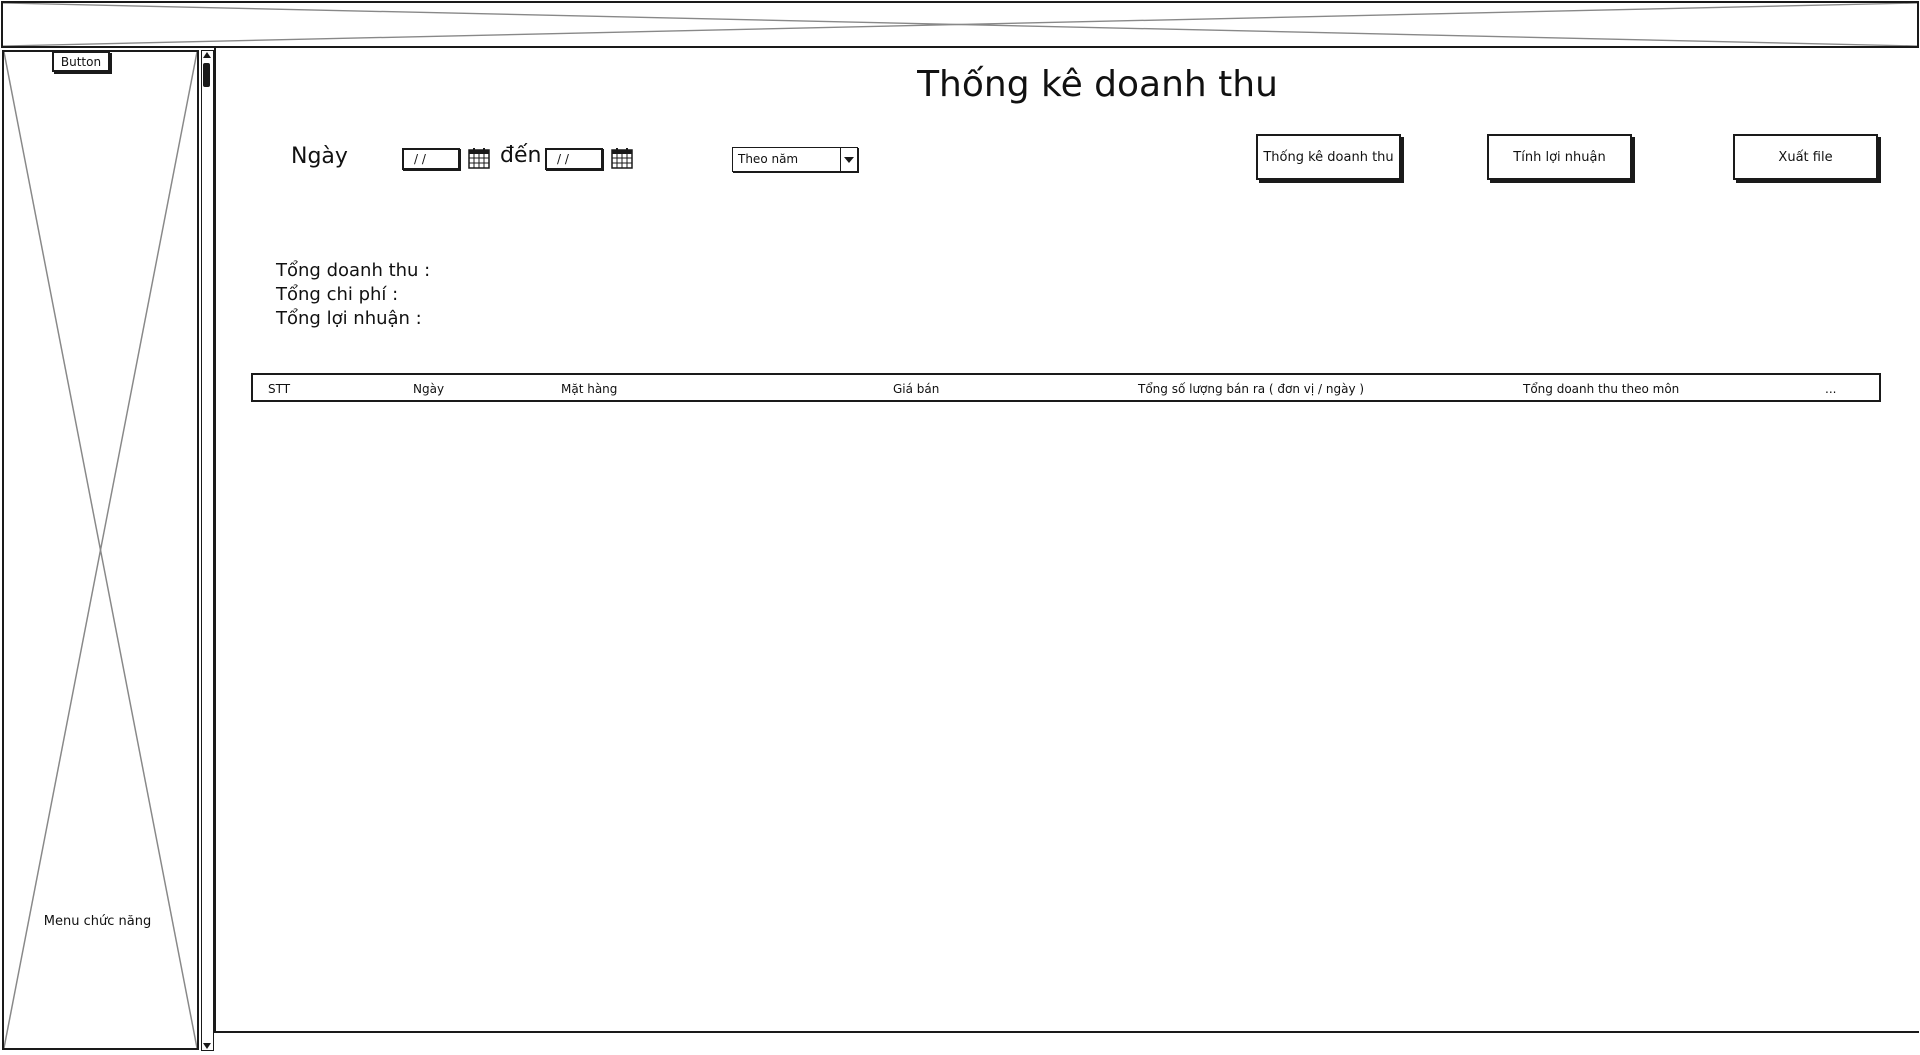 This screenshot has width=1920, height=1055. Describe the element at coordinates (1097, 84) in the screenshot. I see `page-title: Thống kê doanh thu` at that location.